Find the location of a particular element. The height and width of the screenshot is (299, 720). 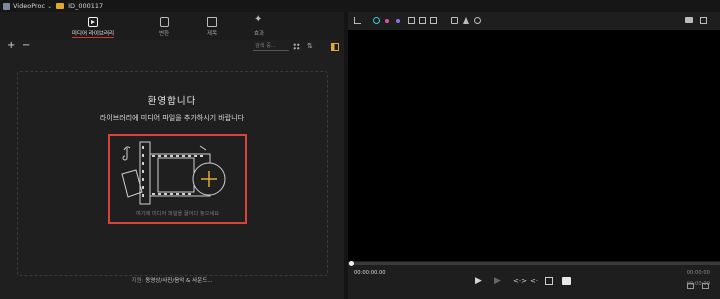

transition-icon is located at coordinates (164, 22).